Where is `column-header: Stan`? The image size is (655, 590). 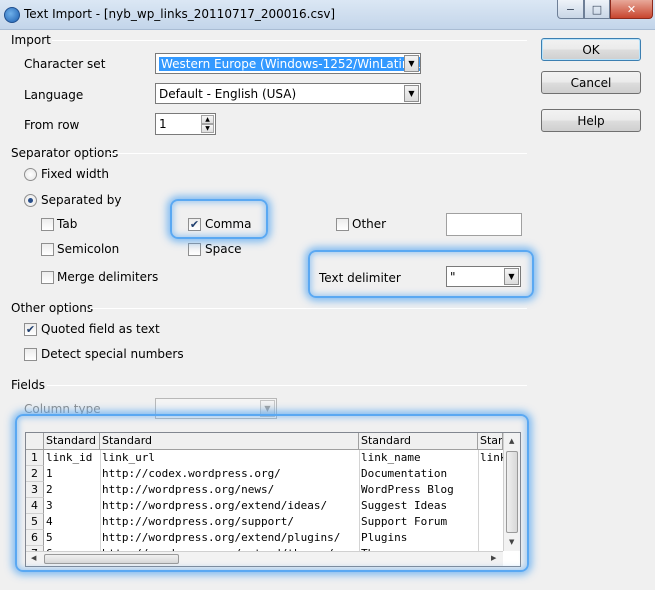 column-header: Stan is located at coordinates (490, 441).